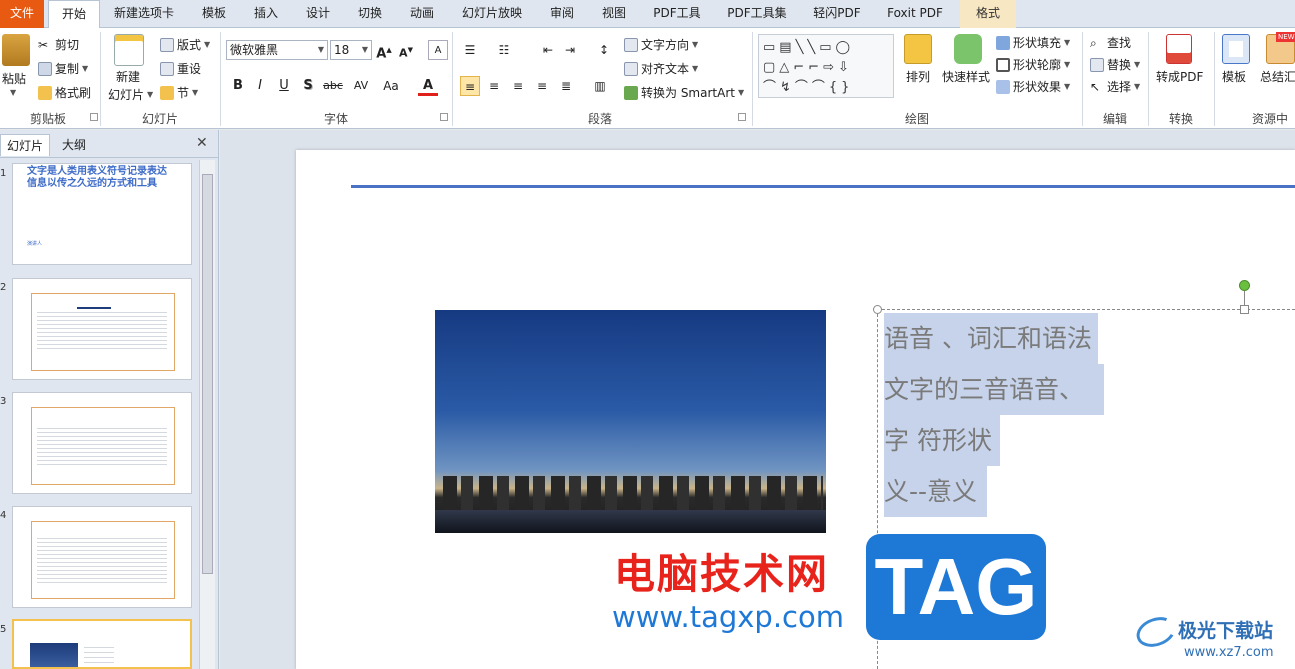  I want to click on format-painter-button: 格式刷, so click(64, 92).